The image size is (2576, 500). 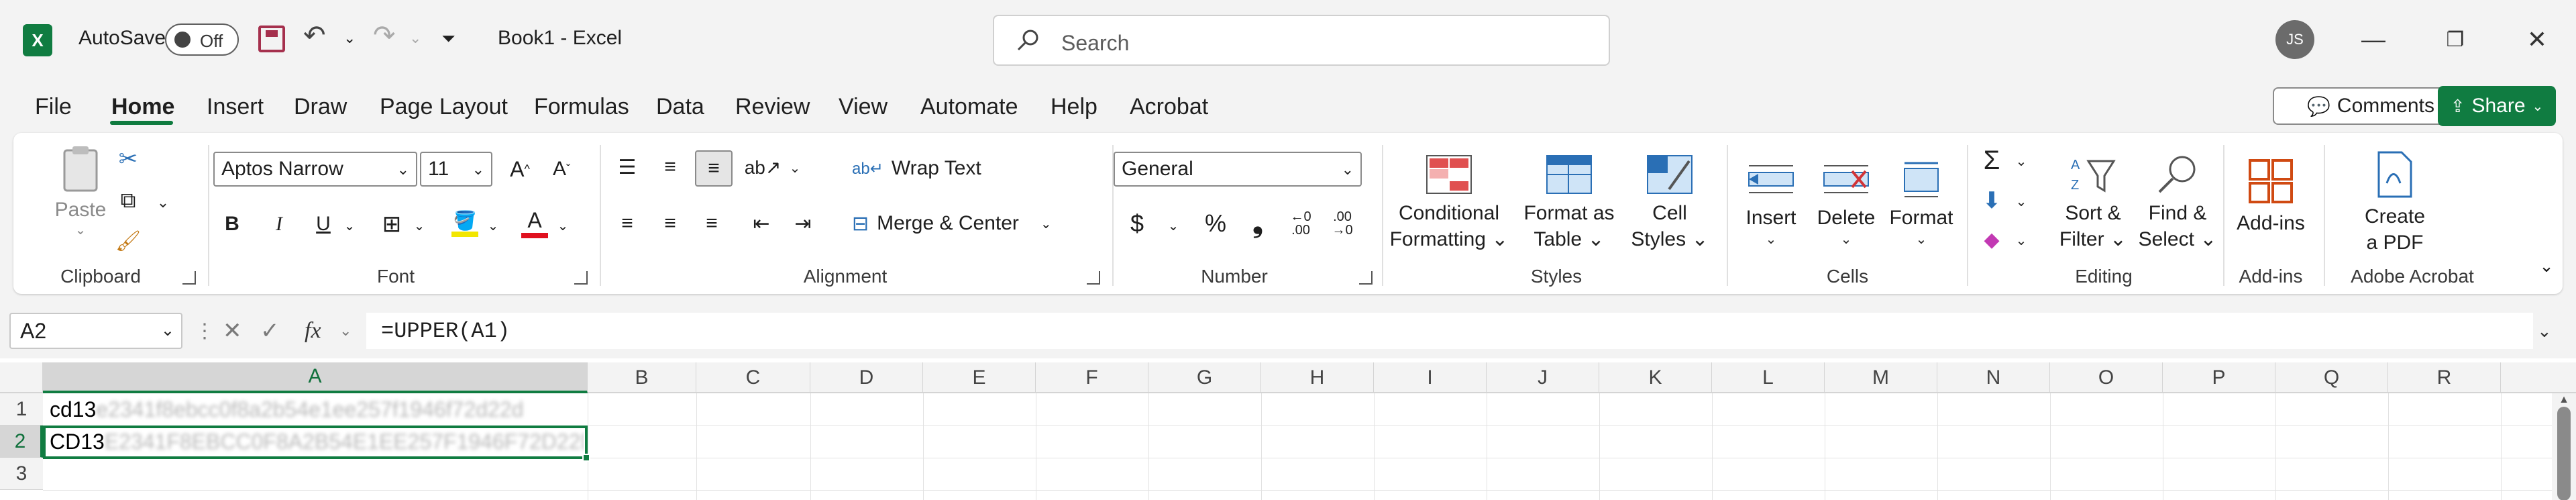 I want to click on align-middle-icon: ≡, so click(x=670, y=167).